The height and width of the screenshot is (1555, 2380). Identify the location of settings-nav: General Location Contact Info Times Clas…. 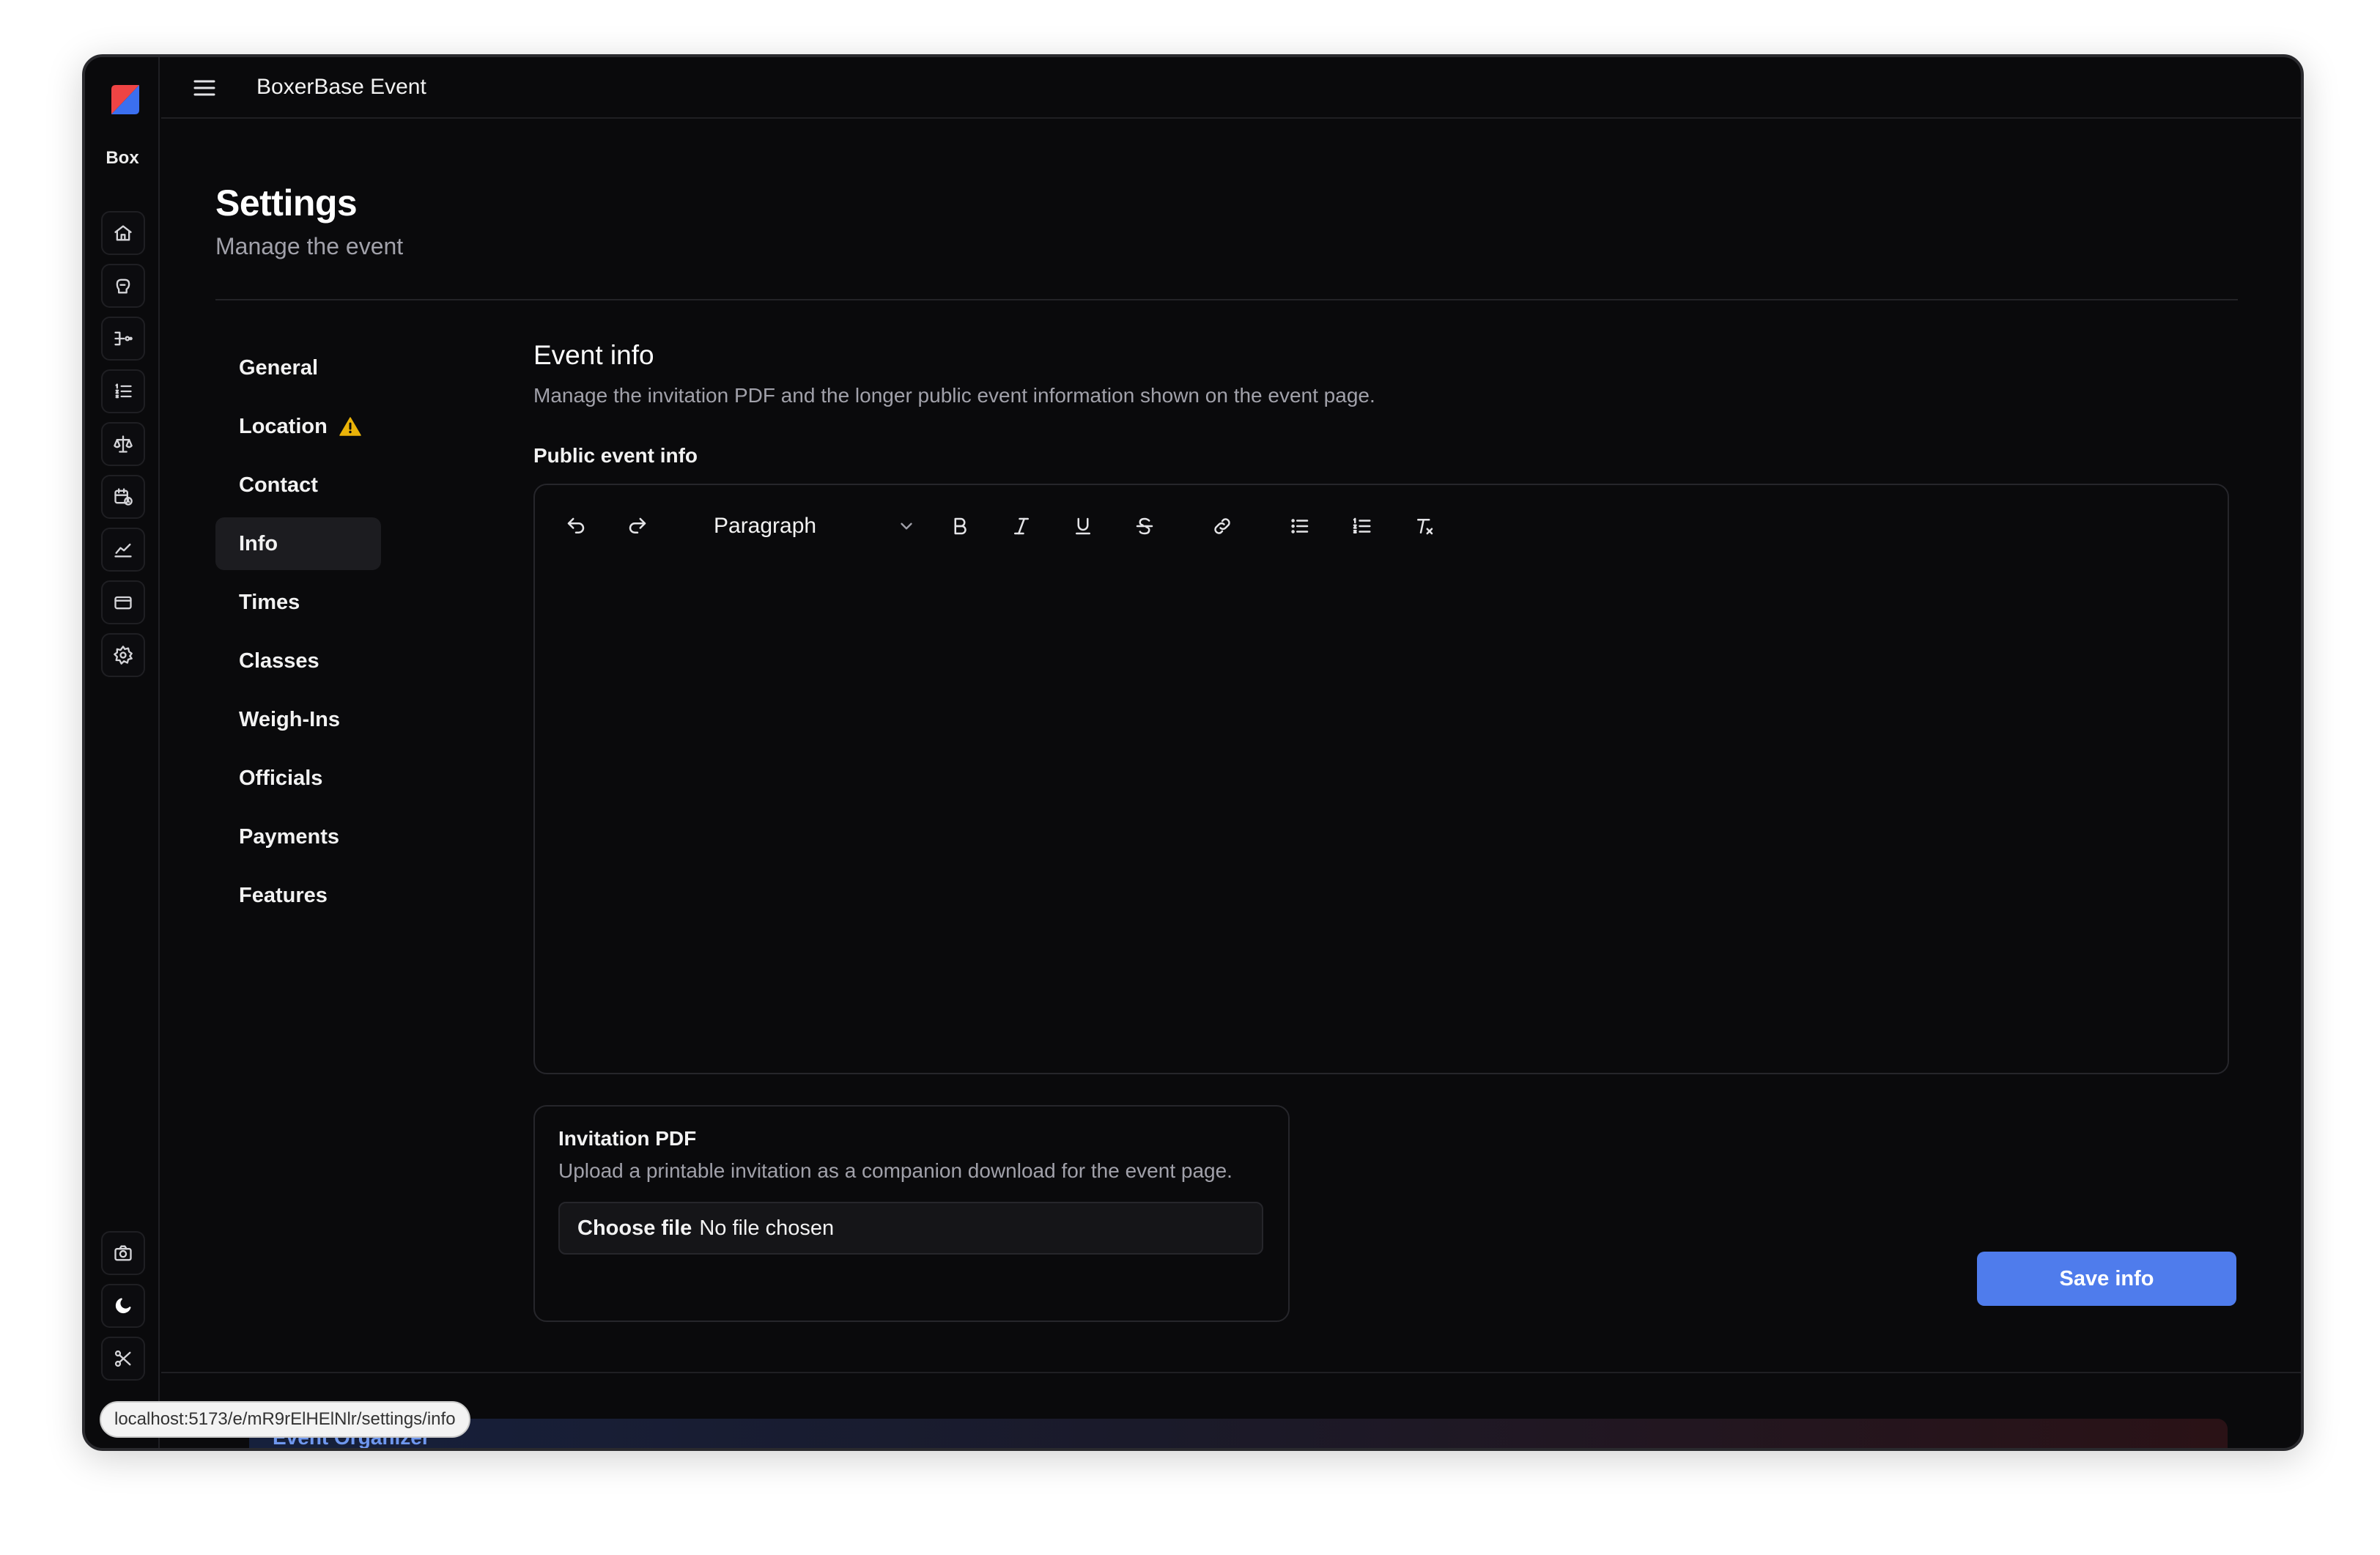
(298, 634).